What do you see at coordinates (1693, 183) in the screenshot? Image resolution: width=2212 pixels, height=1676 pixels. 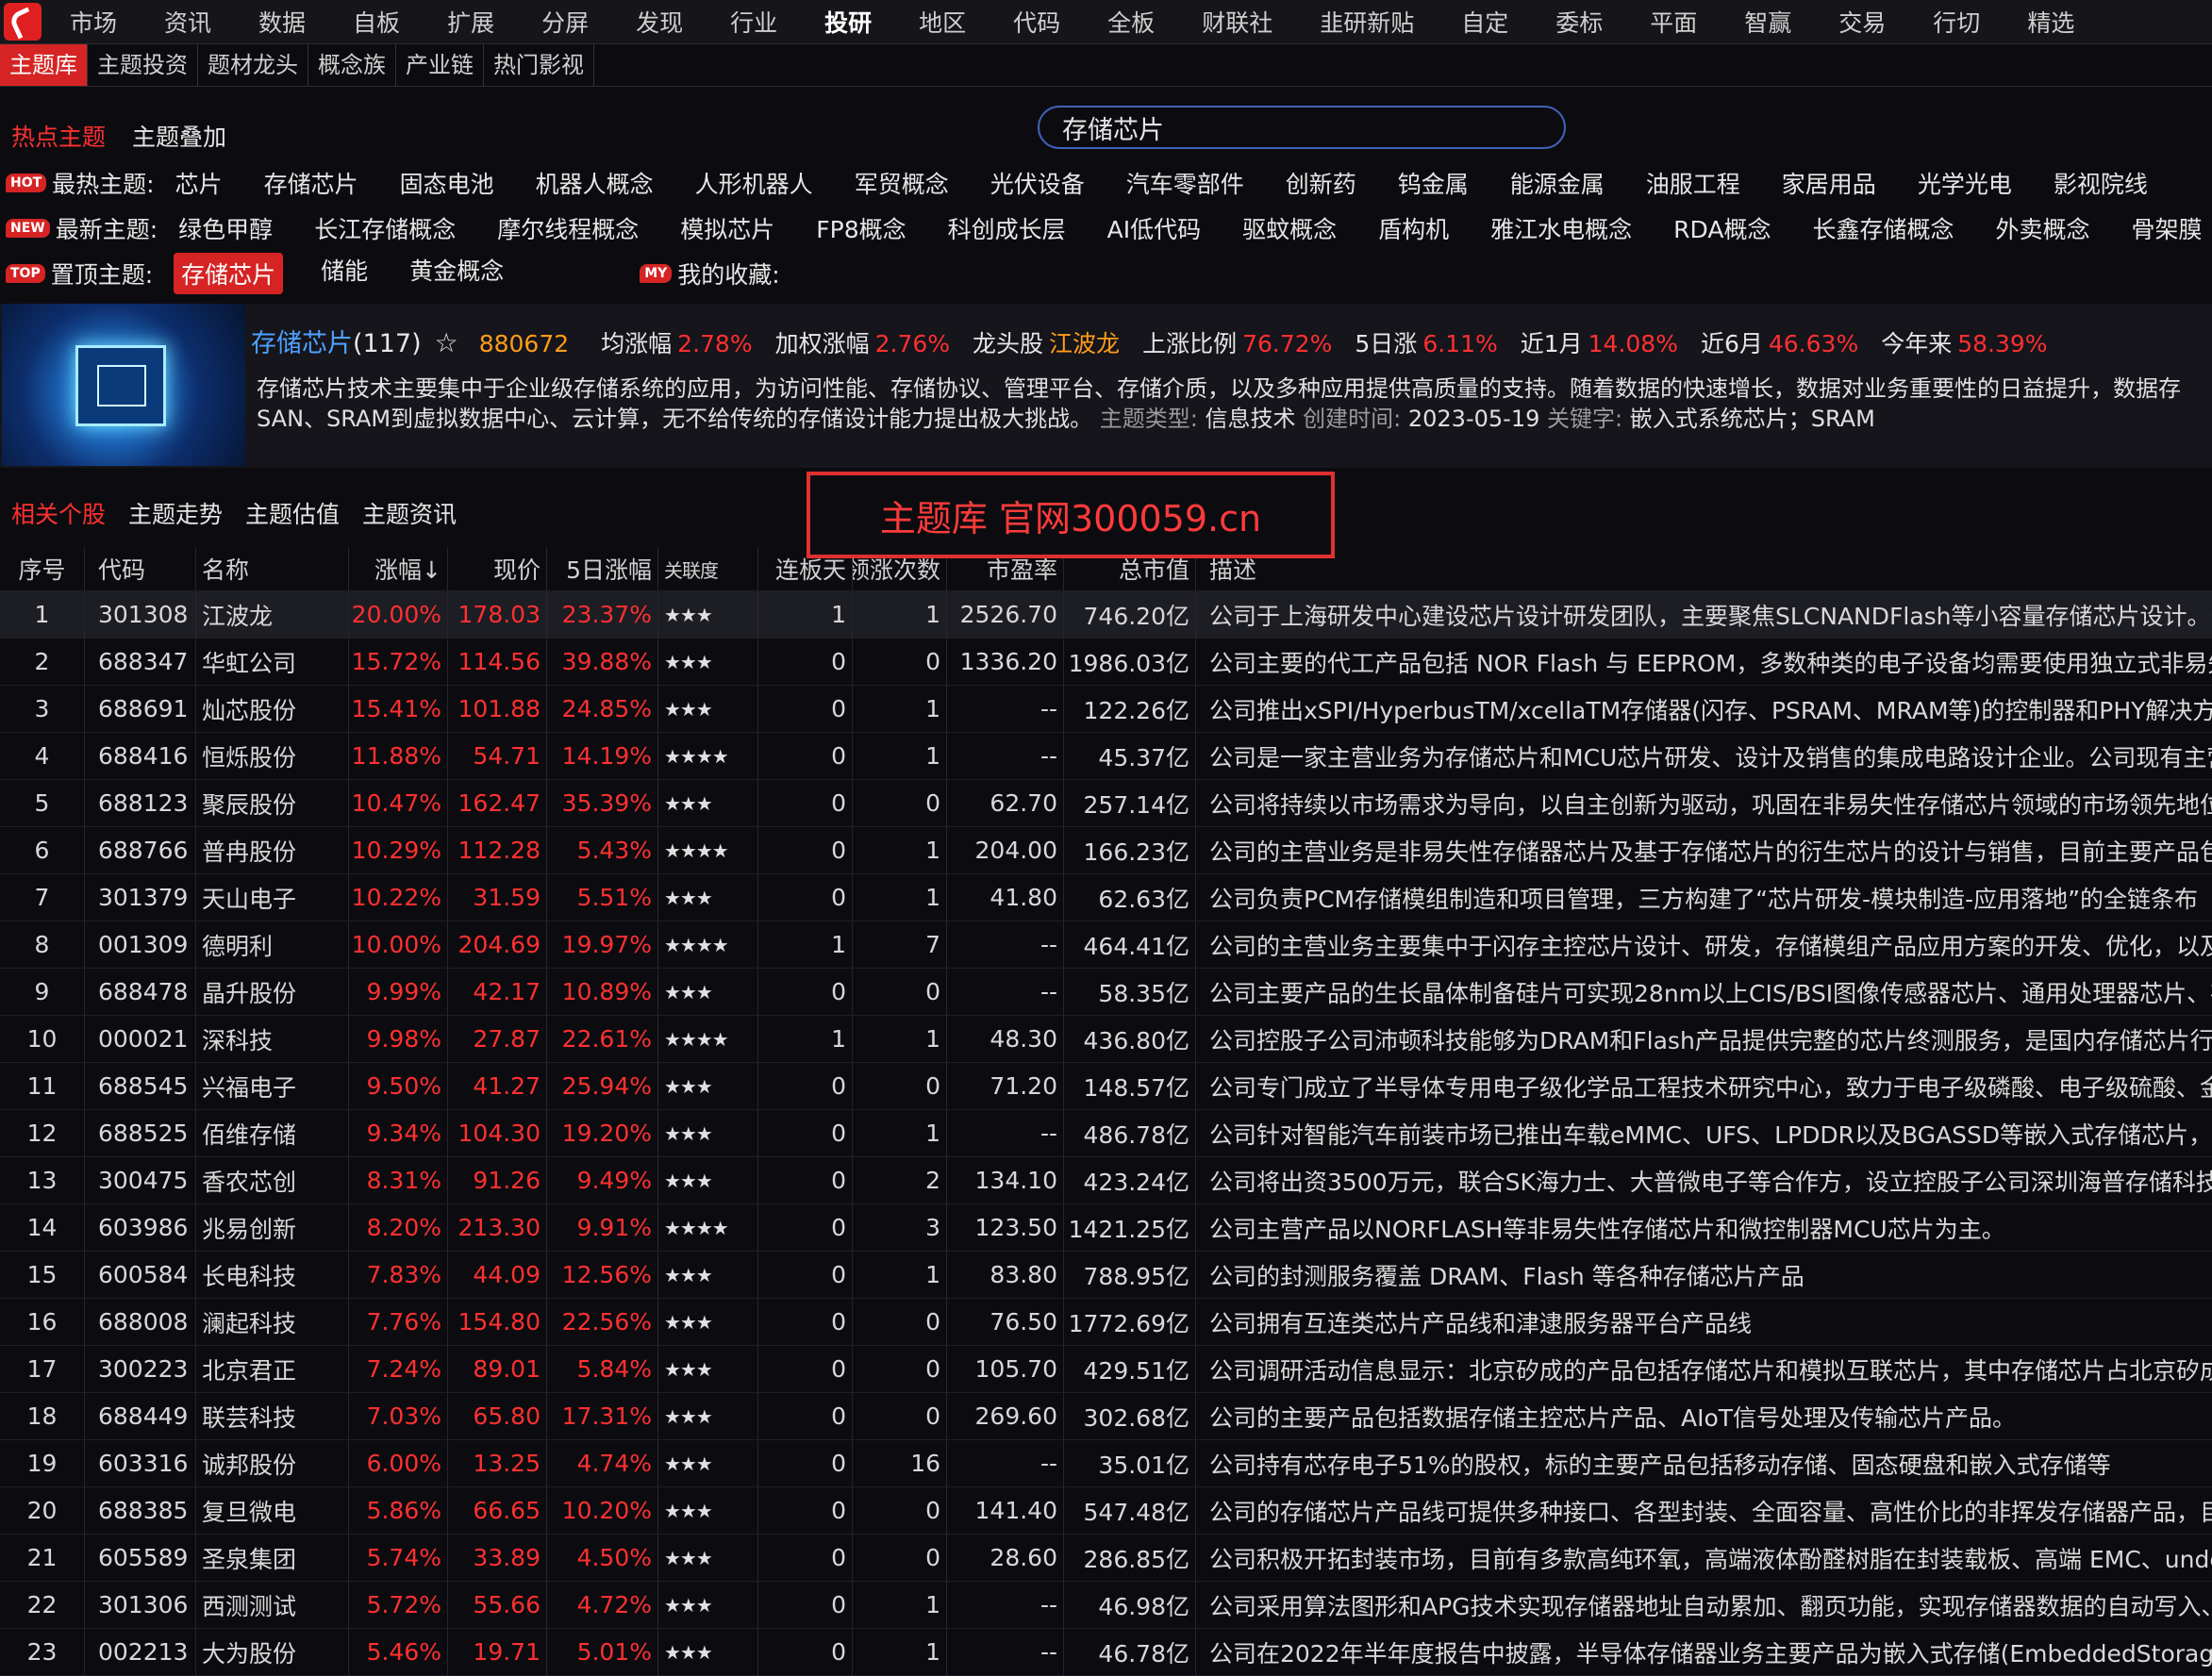 I see `theme-tag: 油服工程` at bounding box center [1693, 183].